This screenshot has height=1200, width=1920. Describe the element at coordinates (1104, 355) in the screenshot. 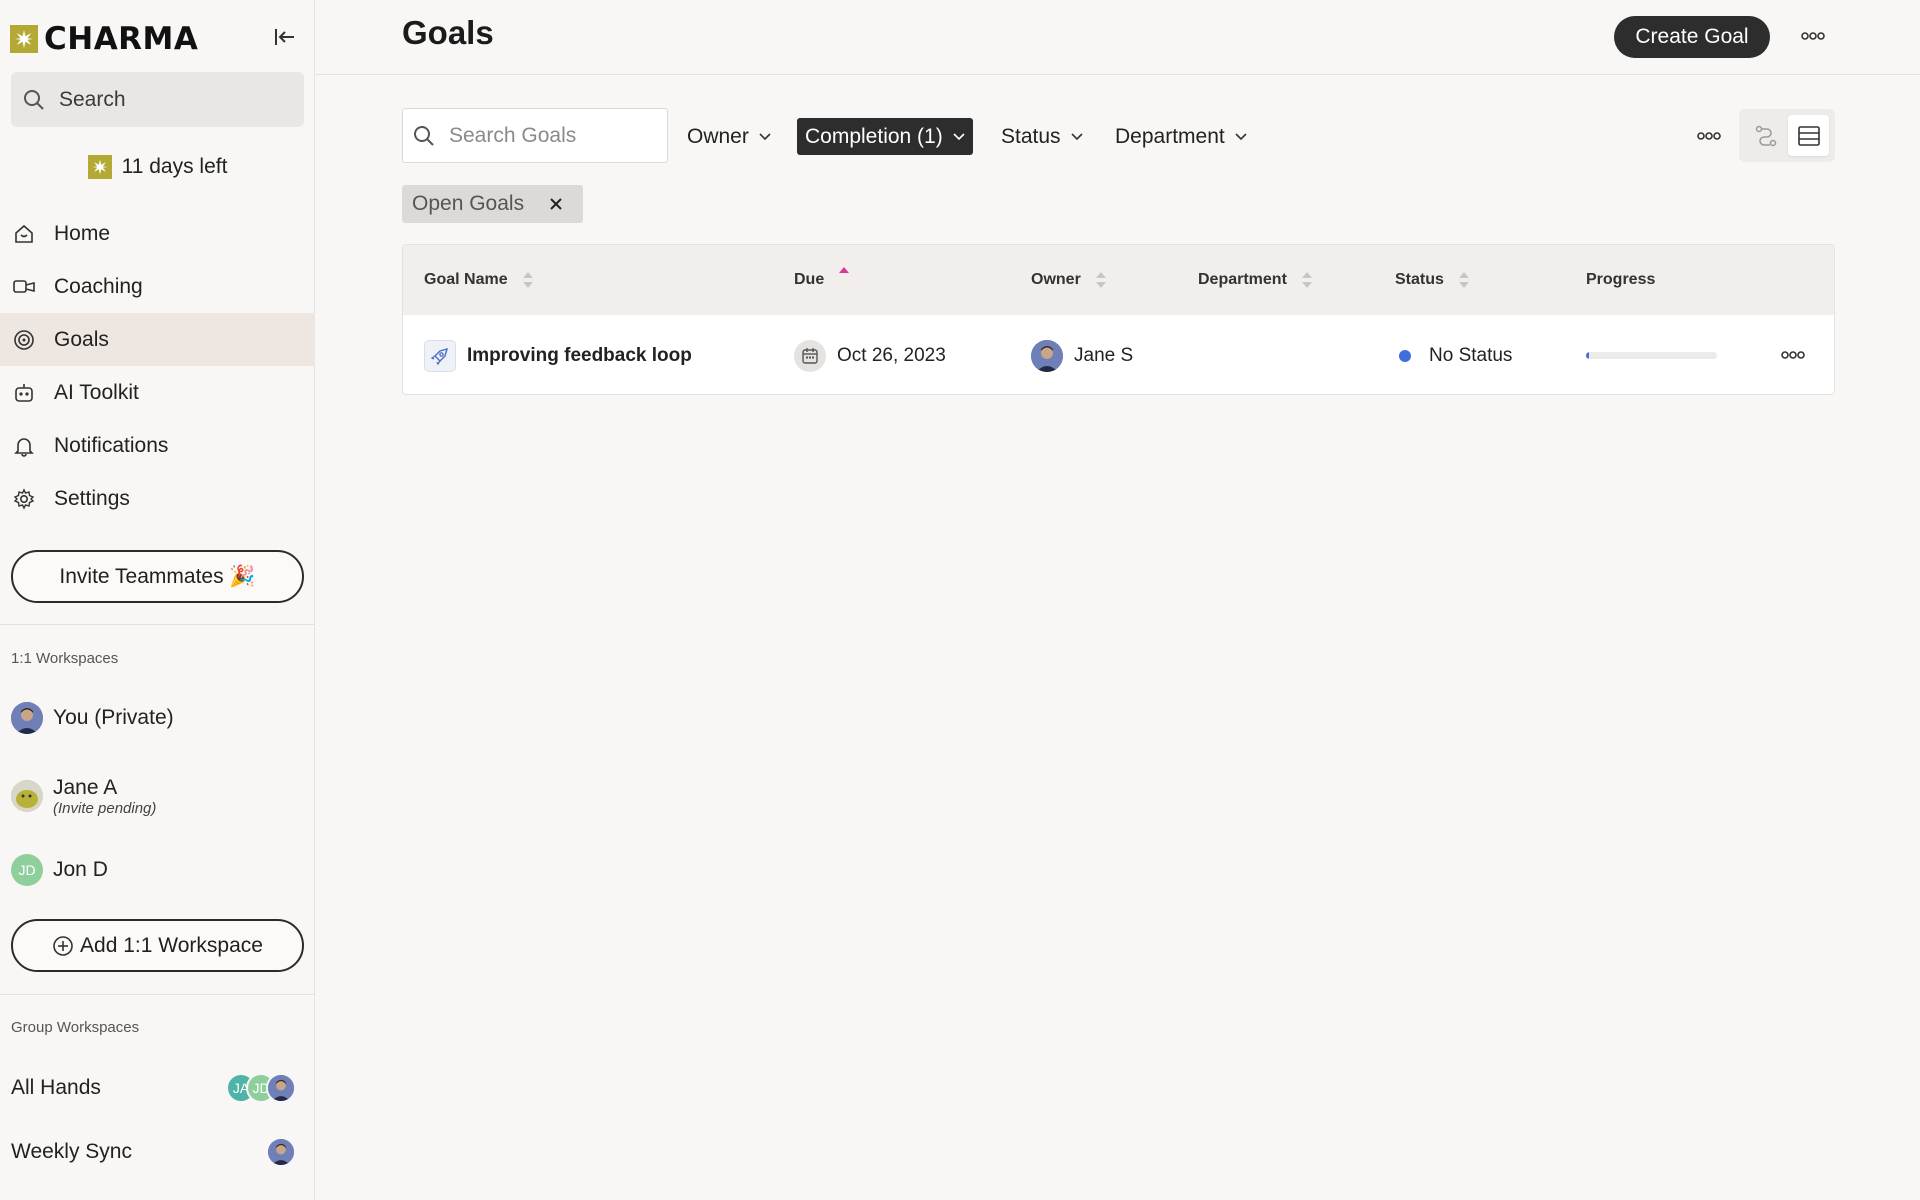

I see `owner-name: Jane S` at that location.